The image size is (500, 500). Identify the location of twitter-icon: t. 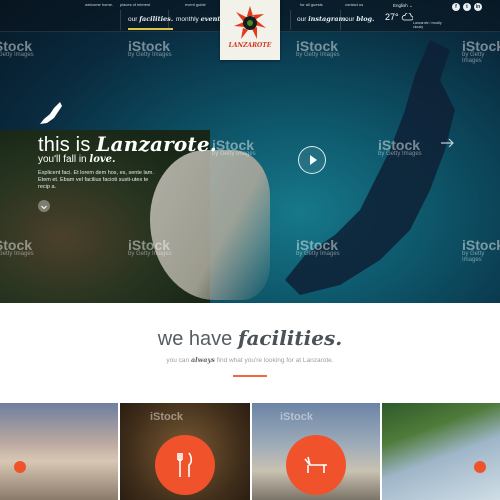
(467, 7).